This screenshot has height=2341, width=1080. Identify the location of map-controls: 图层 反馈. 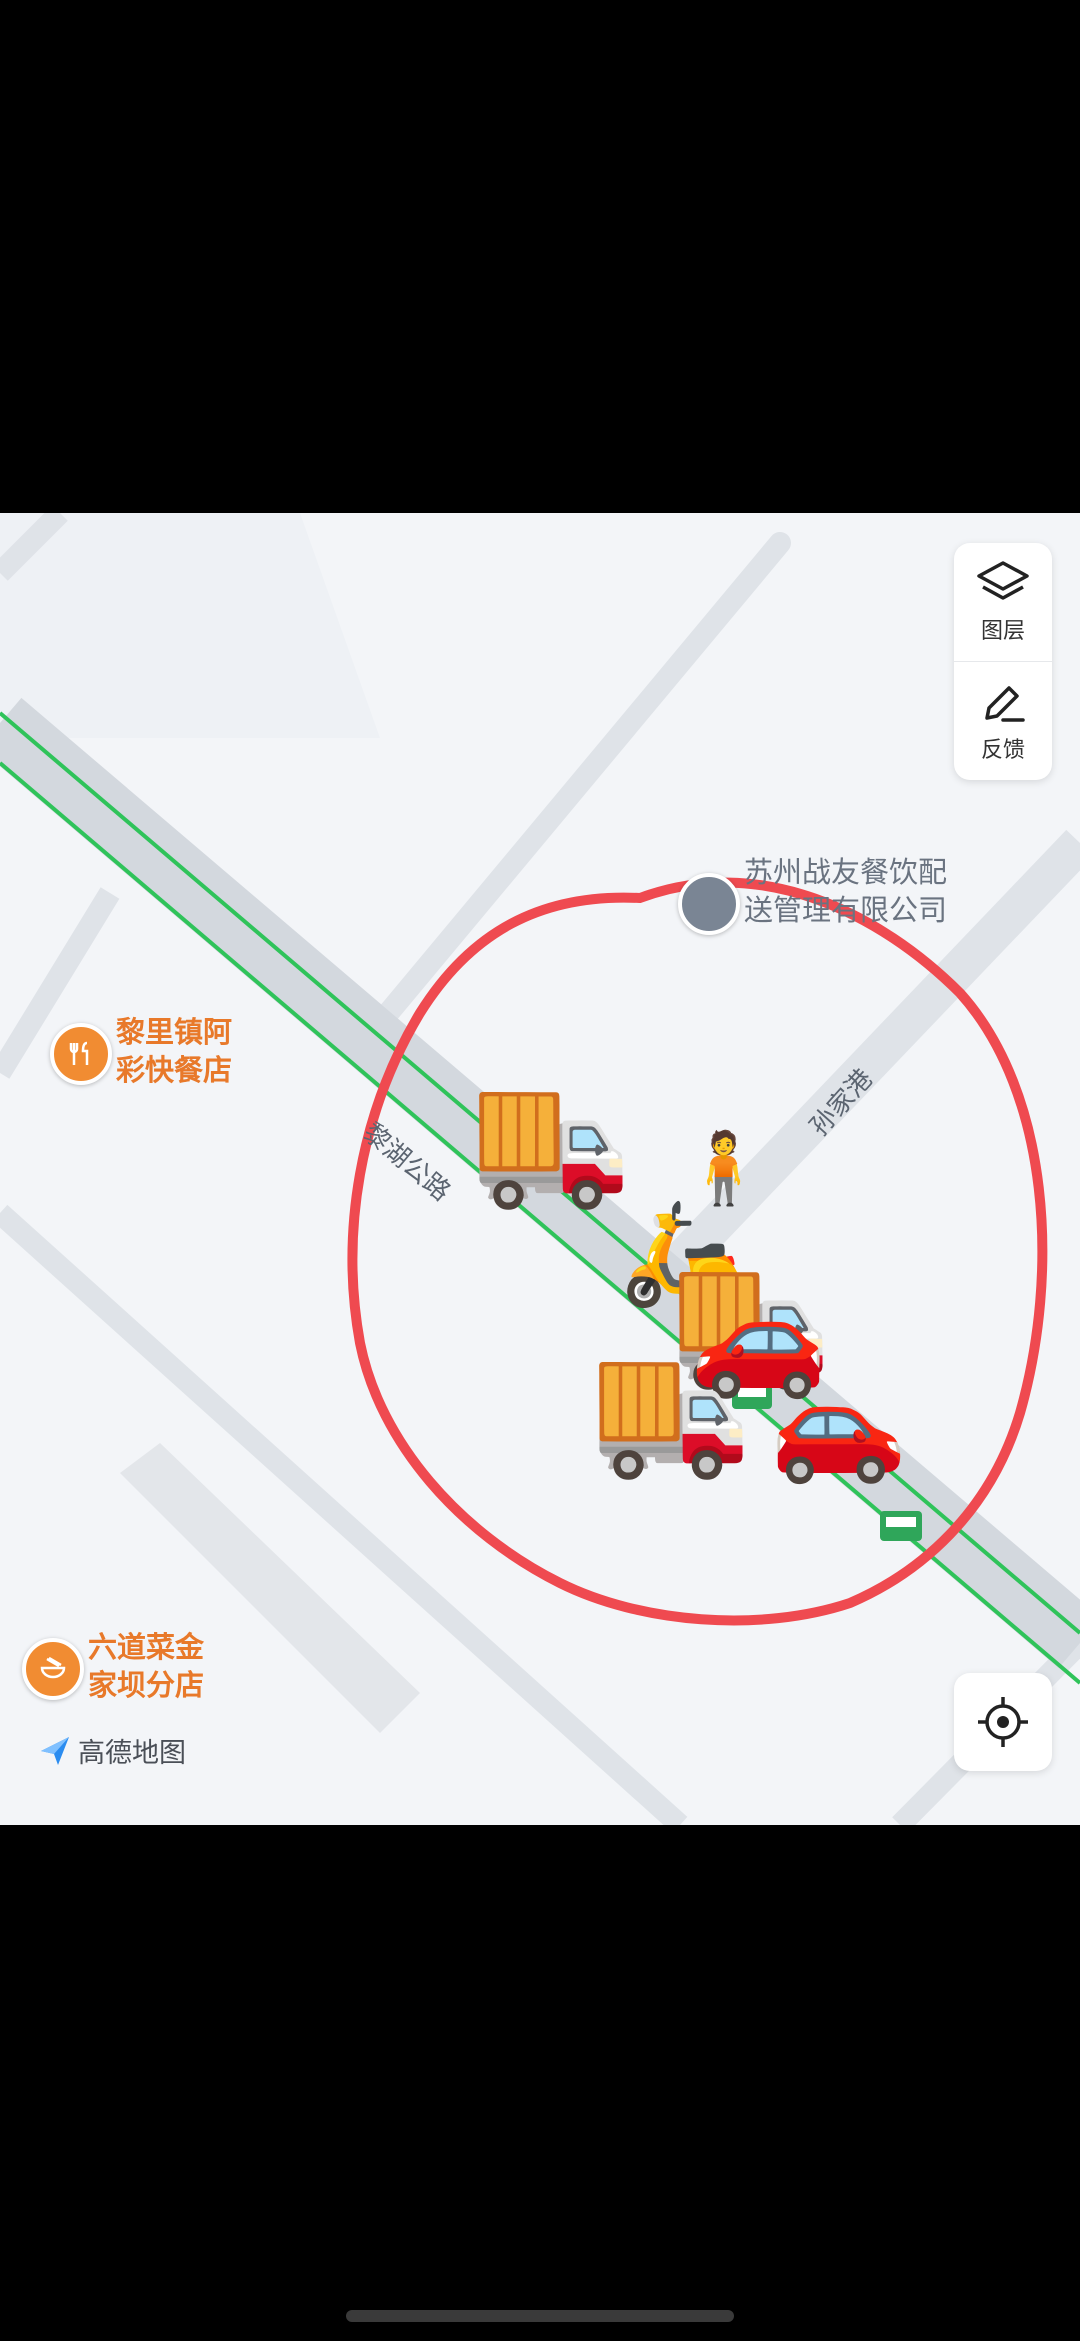
(1003, 661).